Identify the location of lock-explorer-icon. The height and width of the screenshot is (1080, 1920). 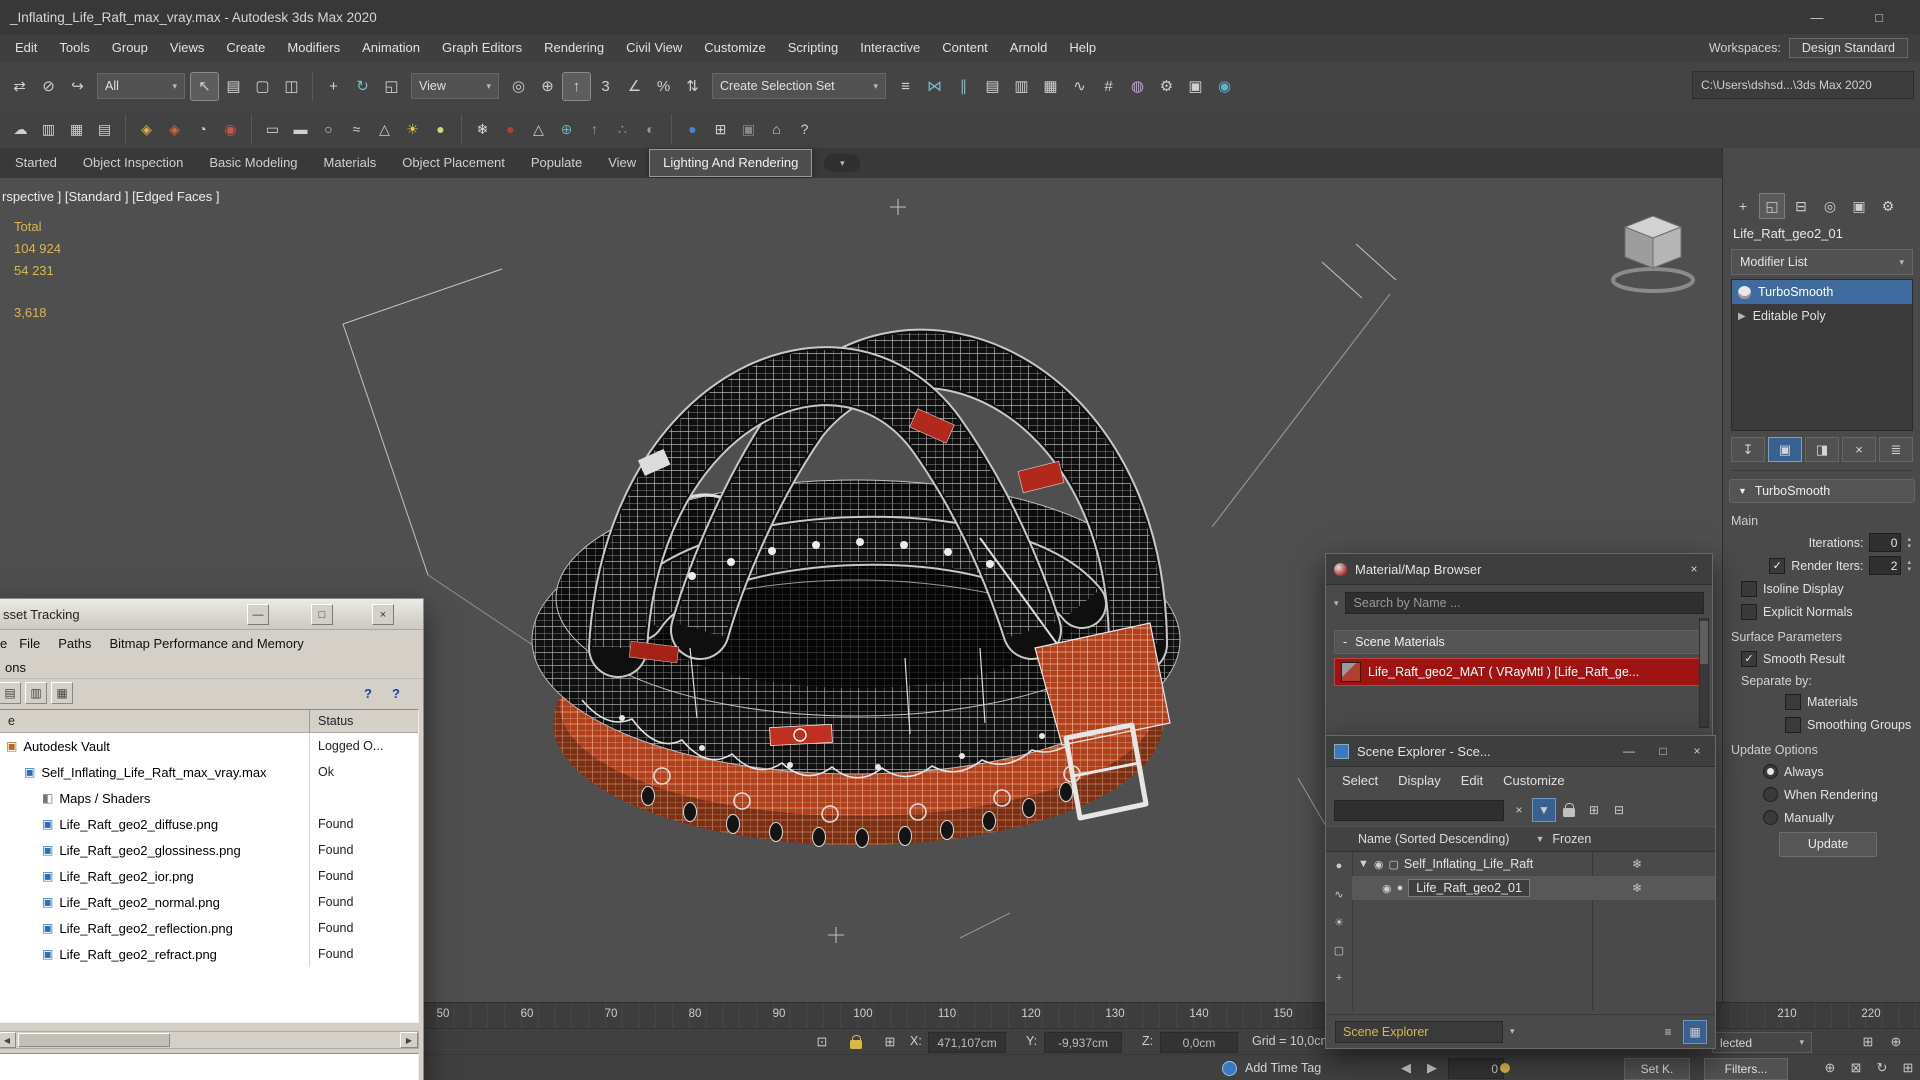
(1569, 810).